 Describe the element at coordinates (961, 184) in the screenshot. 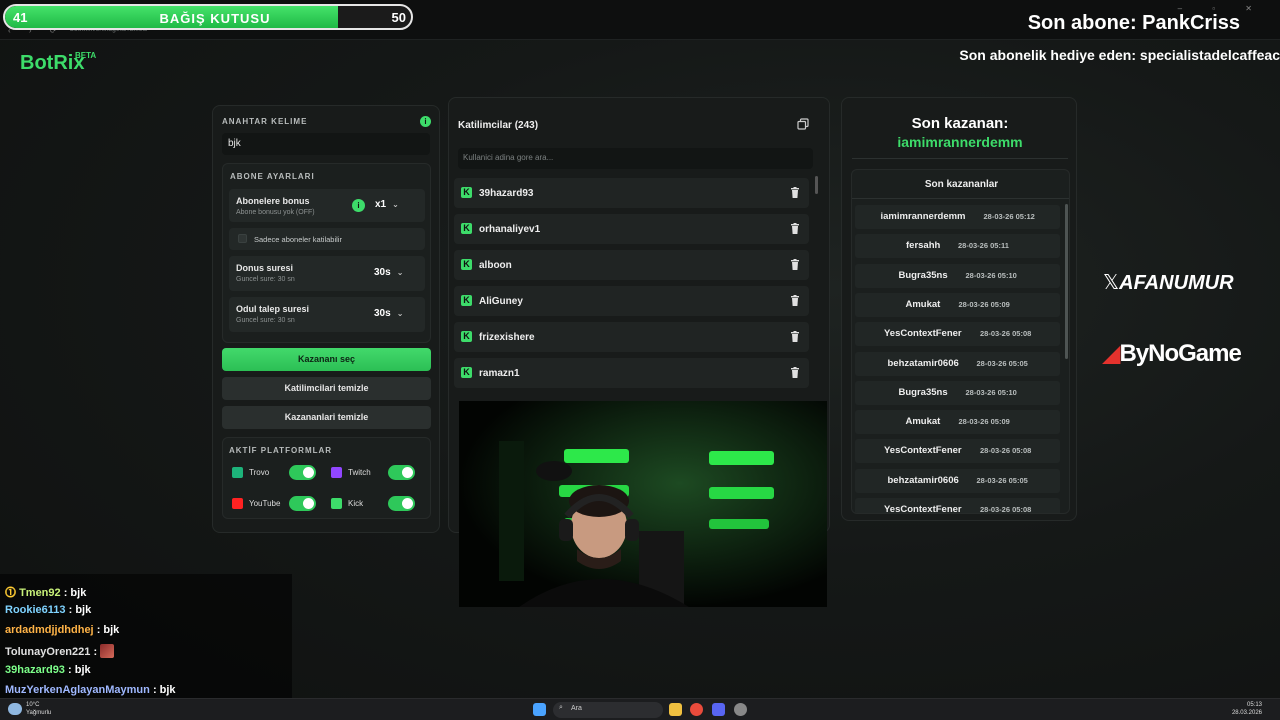

I see `recent-winners-title: Son kazananlar` at that location.